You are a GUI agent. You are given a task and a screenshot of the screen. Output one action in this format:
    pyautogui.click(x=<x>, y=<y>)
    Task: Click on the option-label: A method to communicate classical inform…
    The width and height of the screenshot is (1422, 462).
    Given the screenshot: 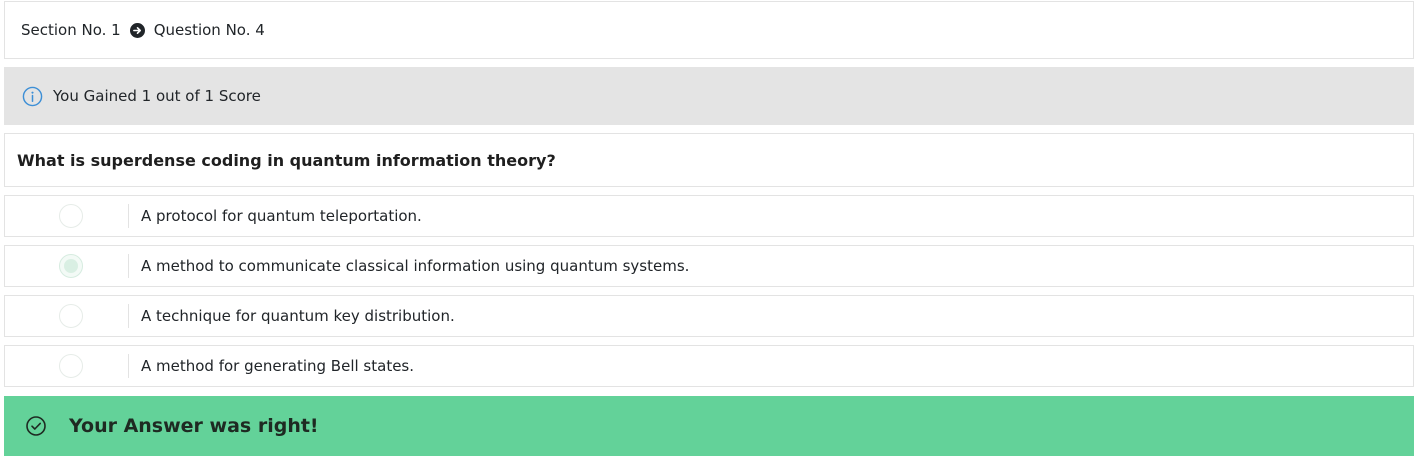 What is the action you would take?
    pyautogui.click(x=409, y=266)
    